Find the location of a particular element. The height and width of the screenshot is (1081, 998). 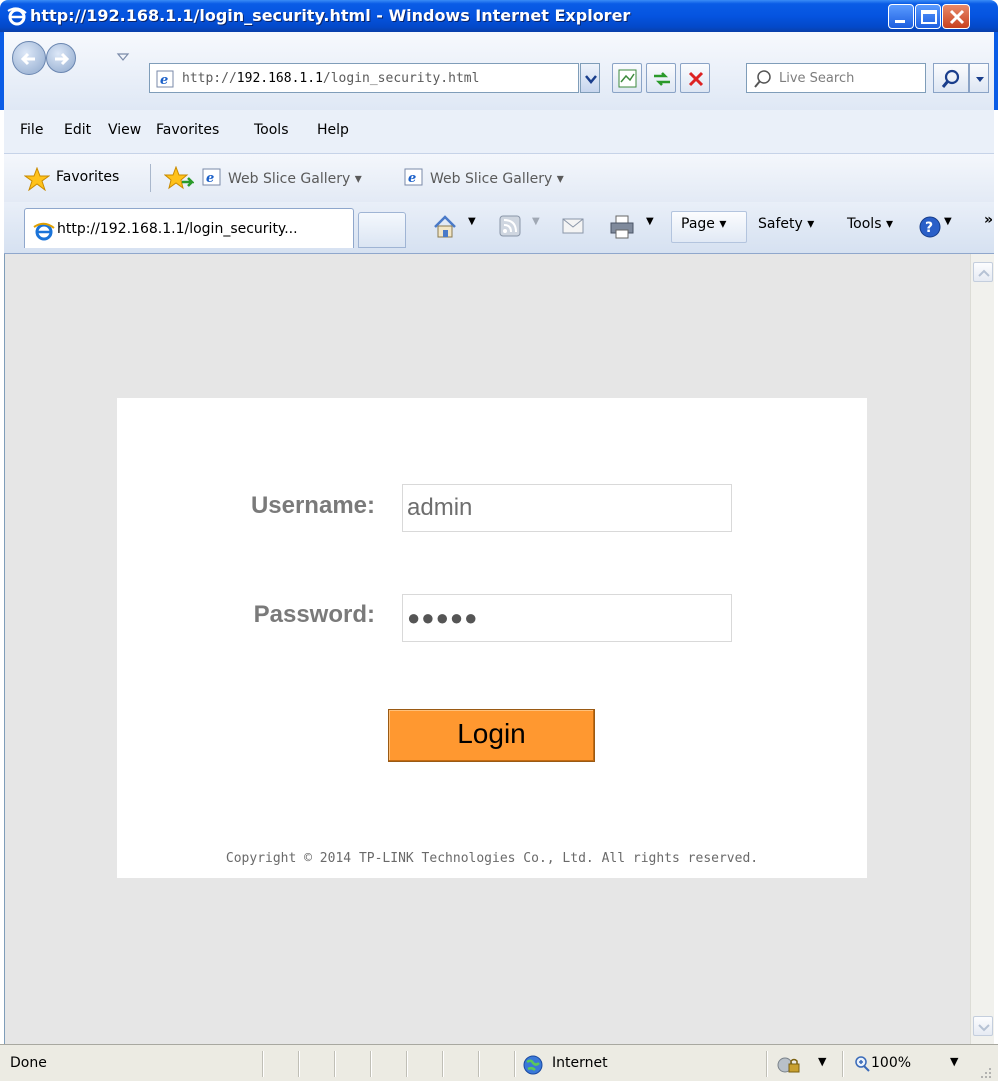

username-label: Username: is located at coordinates (312, 505).